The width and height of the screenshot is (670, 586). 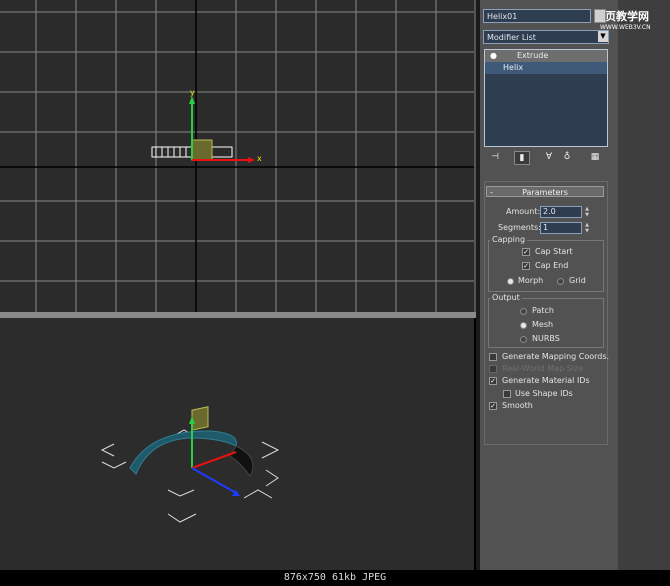 What do you see at coordinates (546, 98) in the screenshot?
I see `modifier-stack: ● Extrude Helix` at bounding box center [546, 98].